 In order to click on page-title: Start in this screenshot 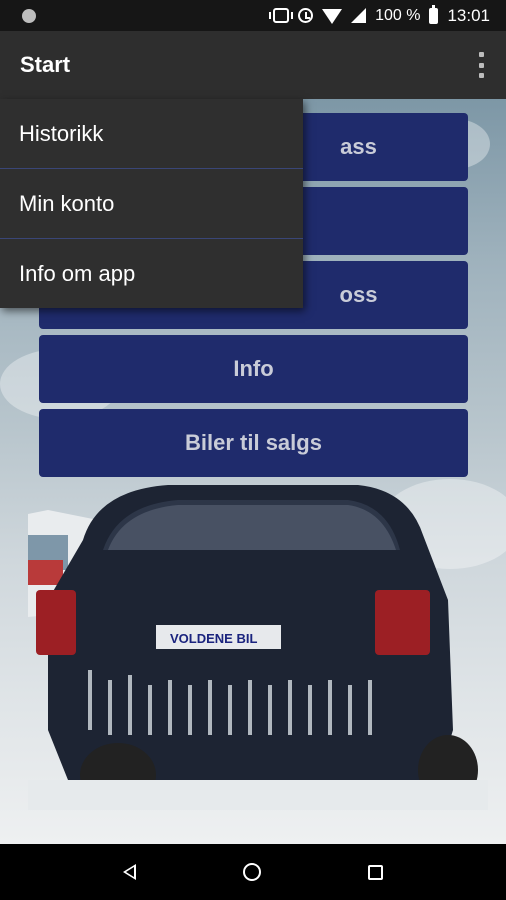, I will do `click(45, 64)`.